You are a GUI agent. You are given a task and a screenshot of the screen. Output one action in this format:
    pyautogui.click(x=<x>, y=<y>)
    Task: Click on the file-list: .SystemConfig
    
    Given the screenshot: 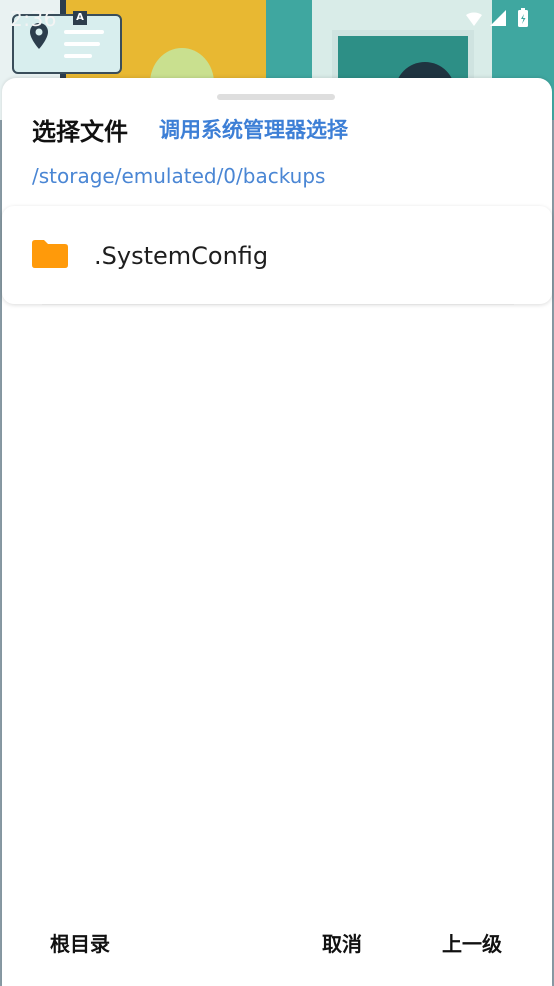 What is the action you would take?
    pyautogui.click(x=277, y=255)
    